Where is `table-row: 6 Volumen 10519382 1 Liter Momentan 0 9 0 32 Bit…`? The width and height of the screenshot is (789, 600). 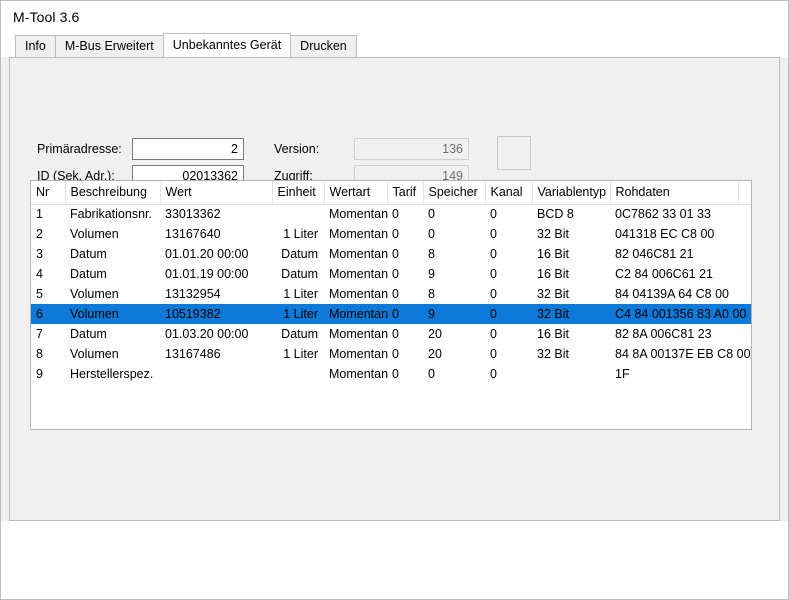
table-row: 6 Volumen 10519382 1 Liter Momentan 0 9 0 32 Bit… is located at coordinates (391, 314).